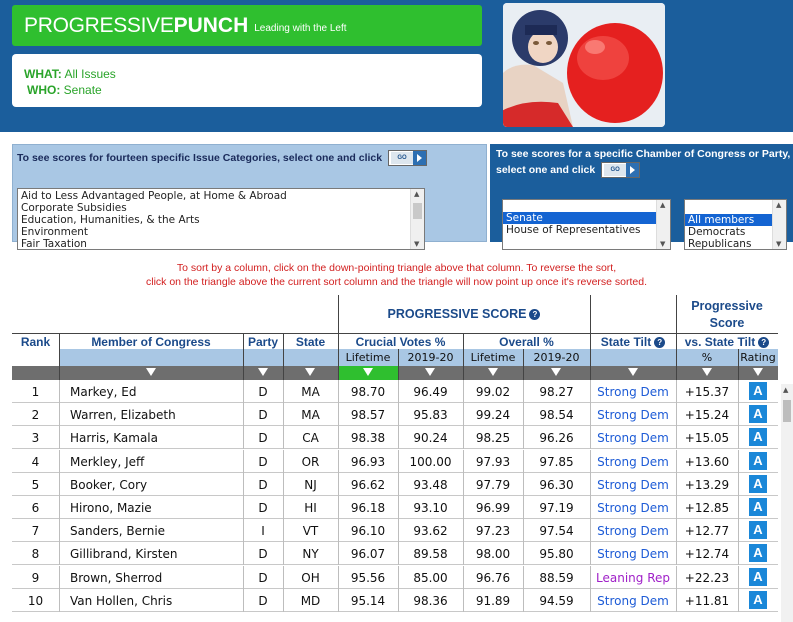 The image size is (793, 622). I want to click on issue-option: Education, Humanities, & the Arts, so click(221, 220).